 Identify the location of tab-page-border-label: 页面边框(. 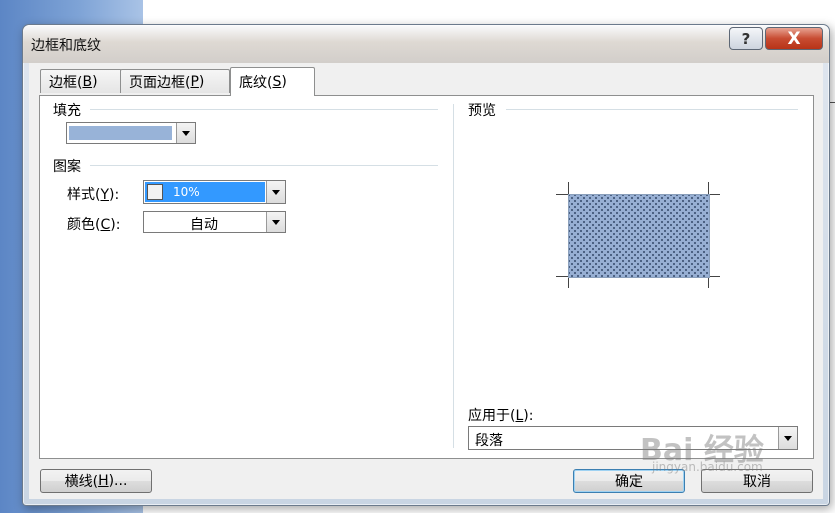
(160, 82).